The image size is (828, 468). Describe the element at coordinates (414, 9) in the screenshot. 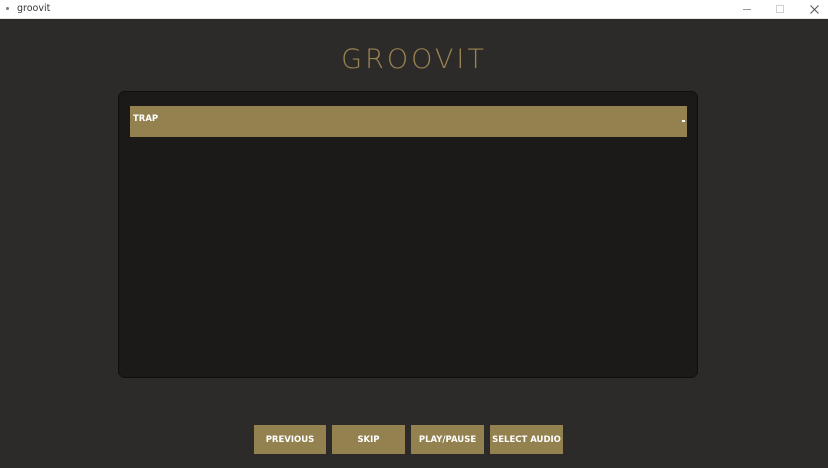

I see `title-bar: groovit` at that location.